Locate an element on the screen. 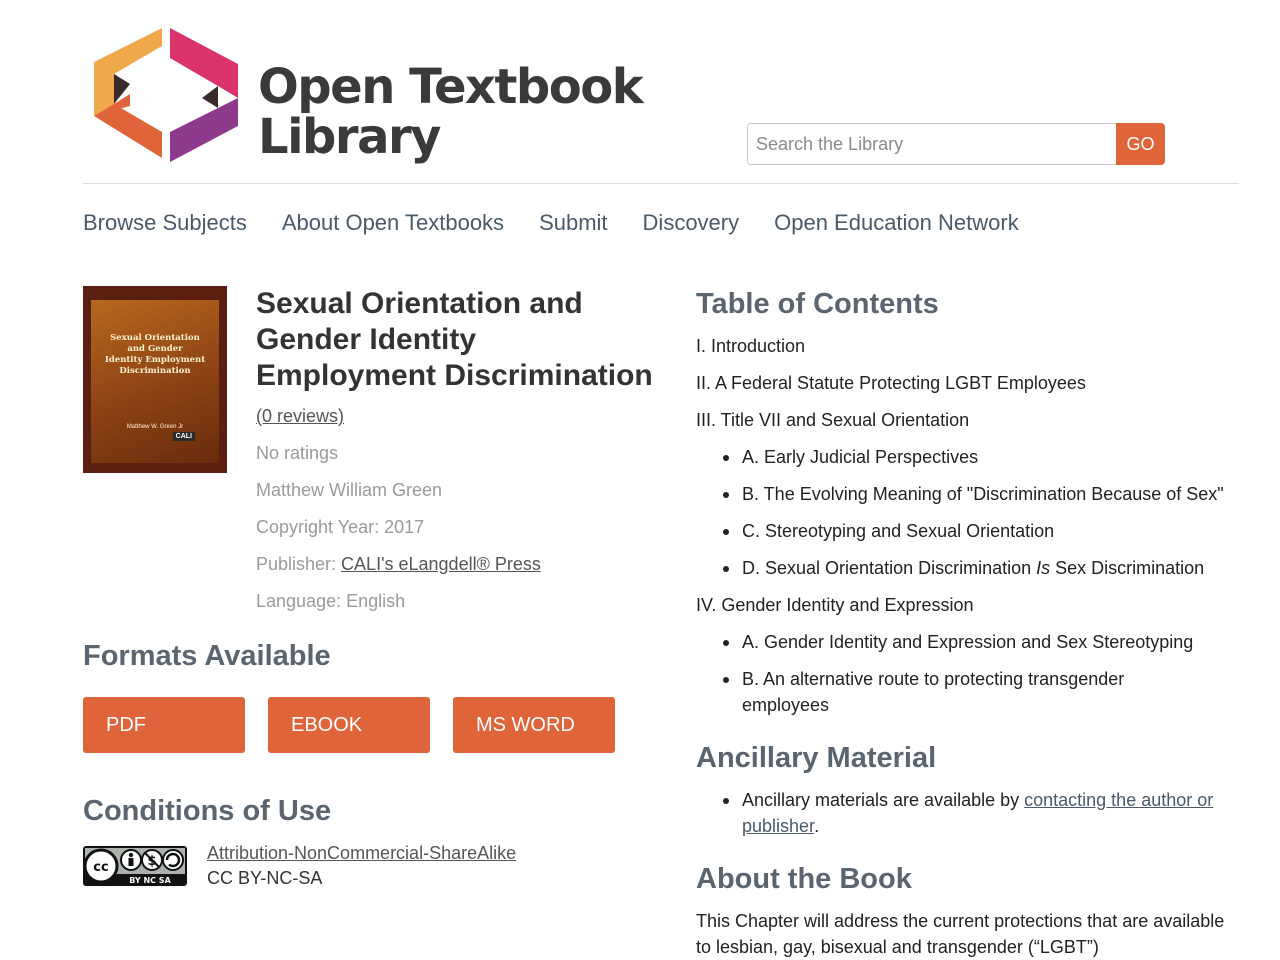  svg-text: cc is located at coordinates (100, 867).